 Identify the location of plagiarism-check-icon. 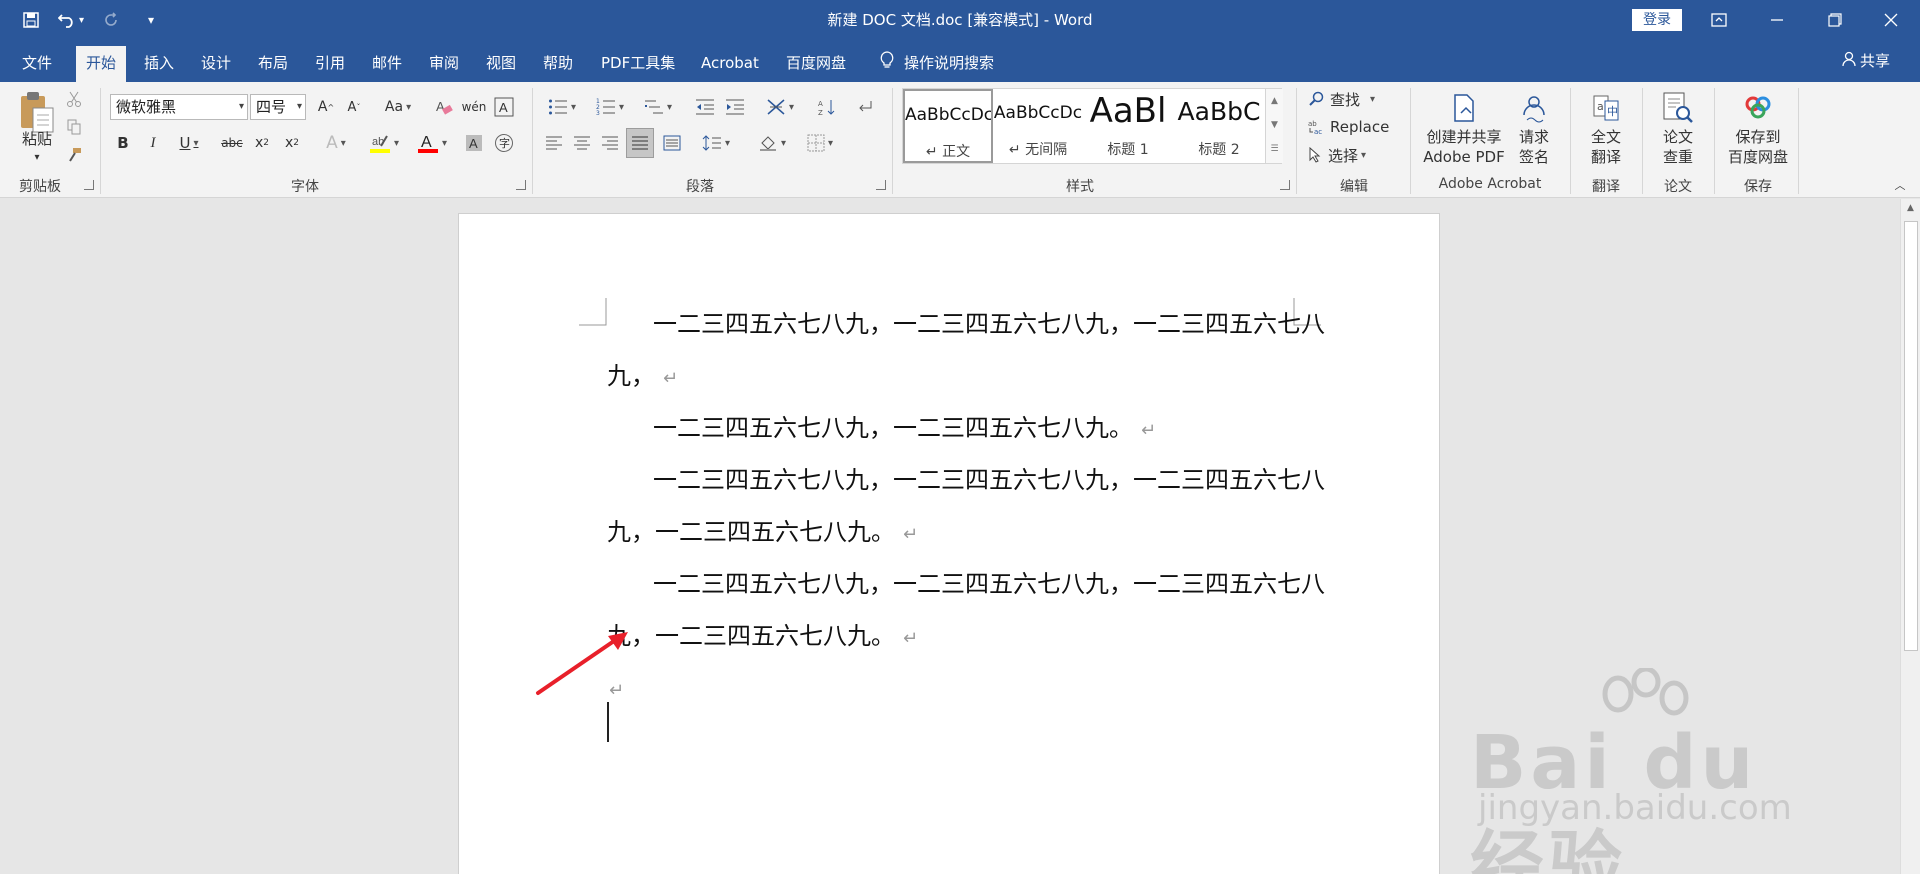
(1678, 108).